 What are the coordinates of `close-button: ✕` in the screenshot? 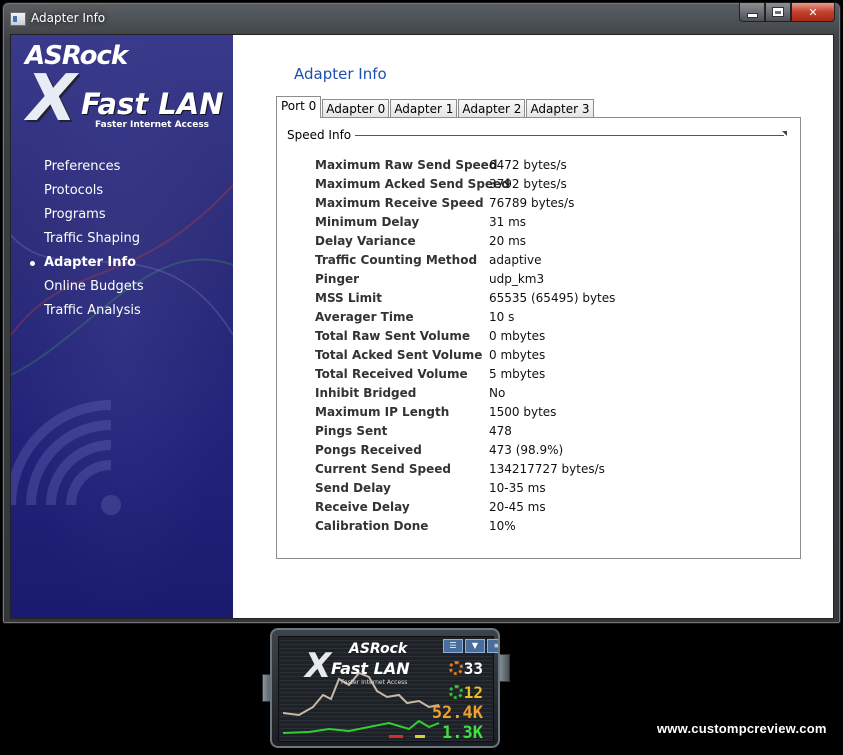 It's located at (813, 12).